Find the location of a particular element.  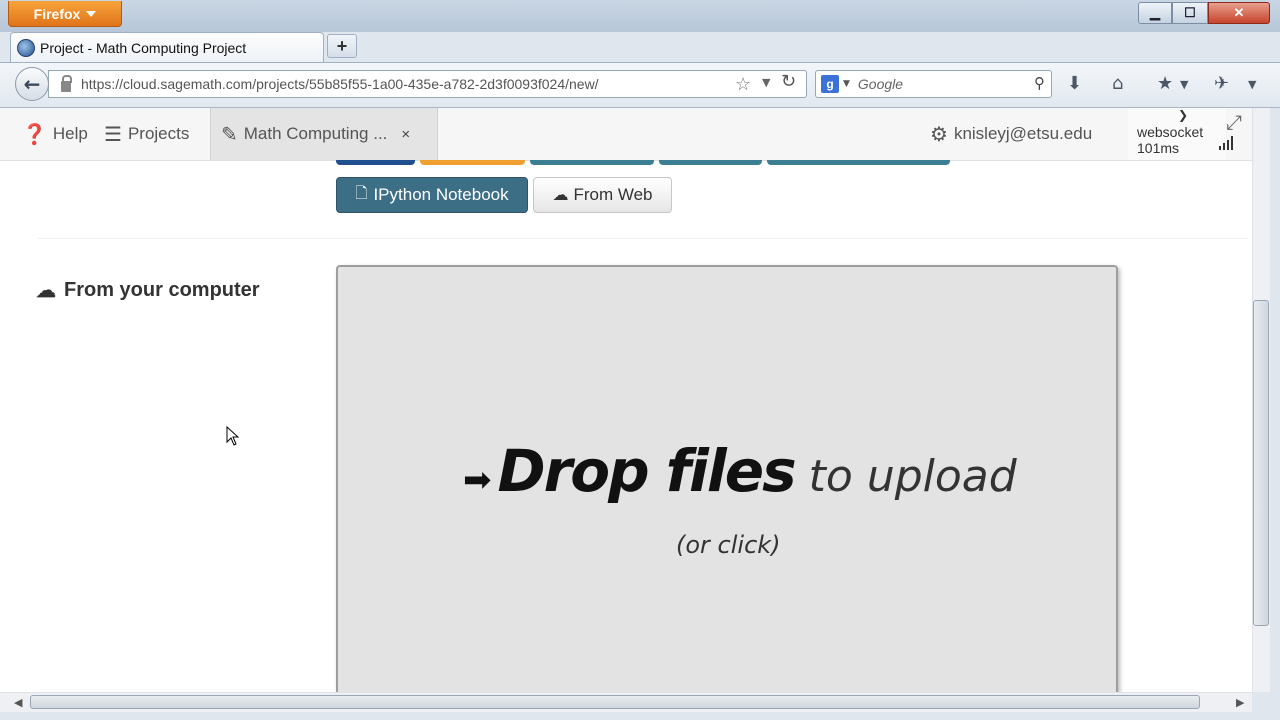

from-computer-label: From your computer is located at coordinates (162, 290).